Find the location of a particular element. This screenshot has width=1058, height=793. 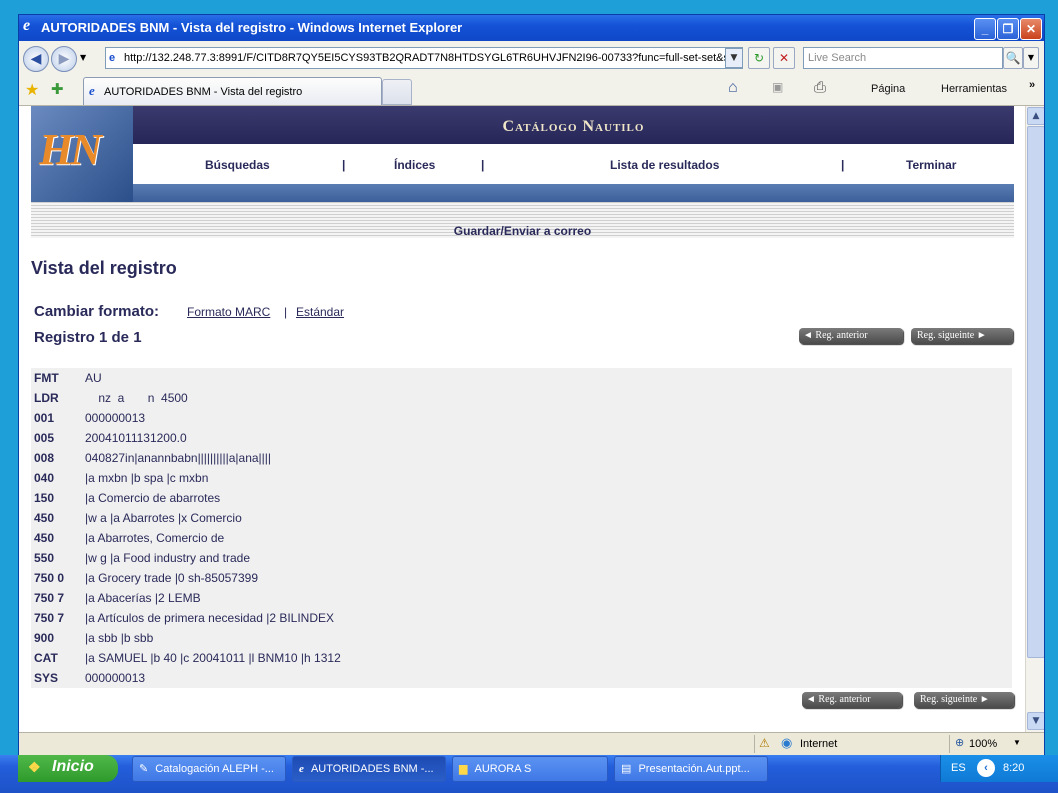

home-icon: ⌂ is located at coordinates (733, 88).